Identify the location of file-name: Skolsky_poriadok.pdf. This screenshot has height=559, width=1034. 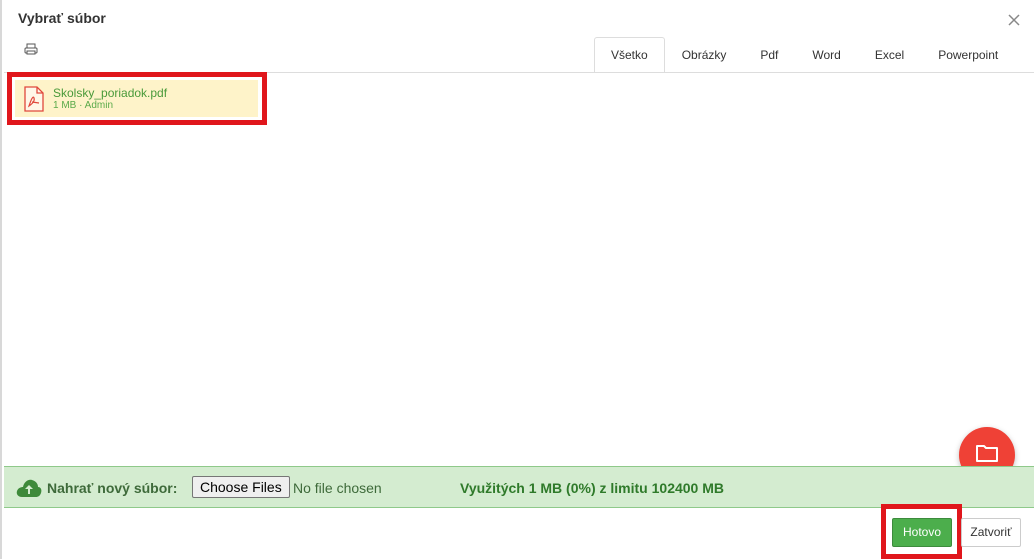
(110, 92).